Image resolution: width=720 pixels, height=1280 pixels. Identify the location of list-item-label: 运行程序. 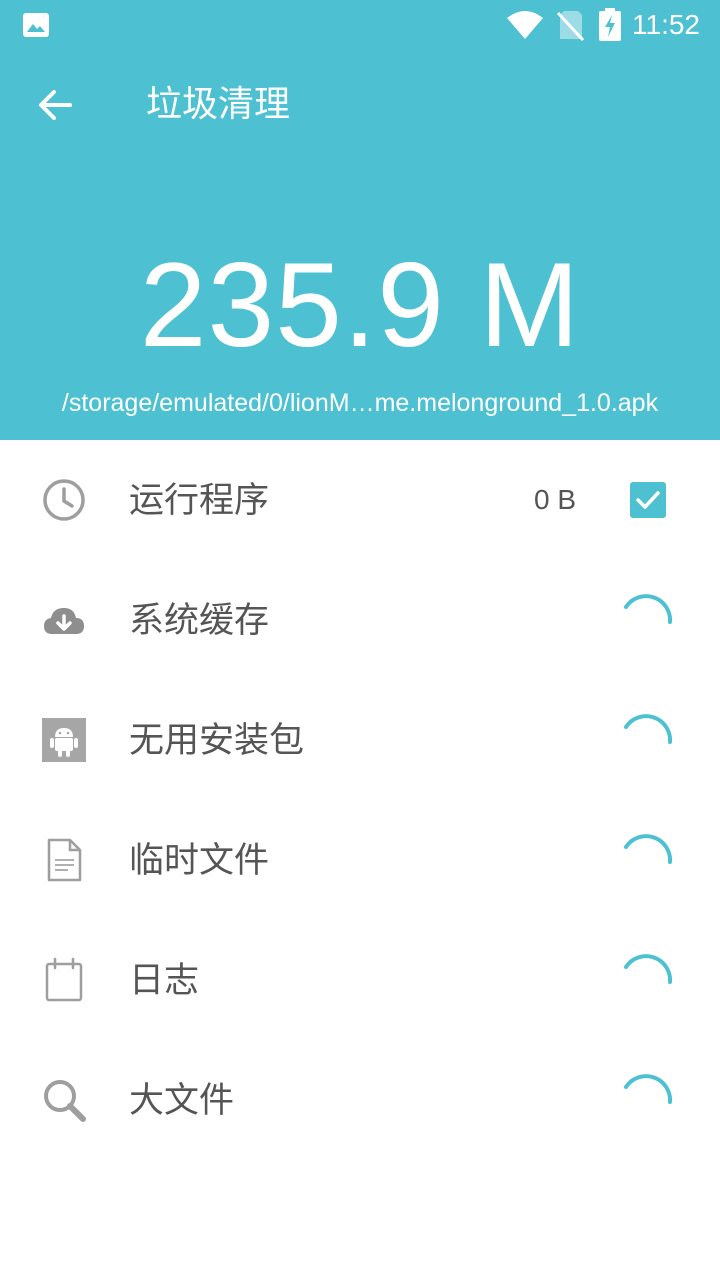
(199, 501).